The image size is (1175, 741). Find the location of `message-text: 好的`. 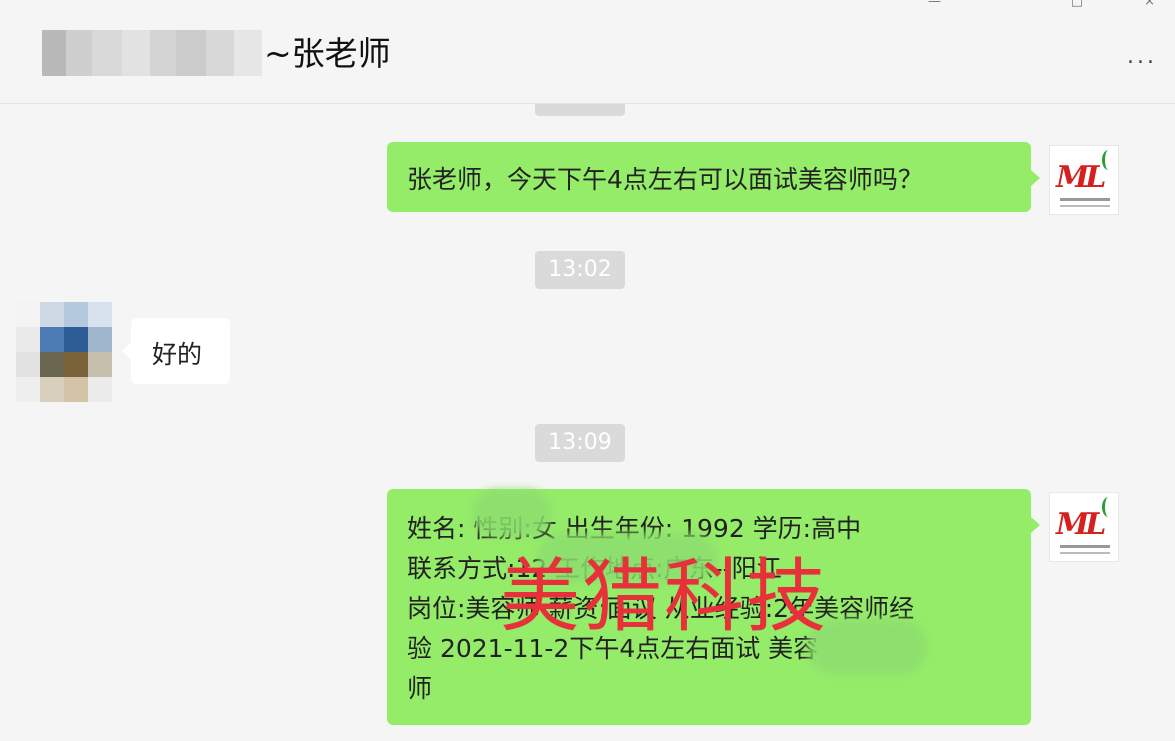

message-text: 好的 is located at coordinates (177, 354).